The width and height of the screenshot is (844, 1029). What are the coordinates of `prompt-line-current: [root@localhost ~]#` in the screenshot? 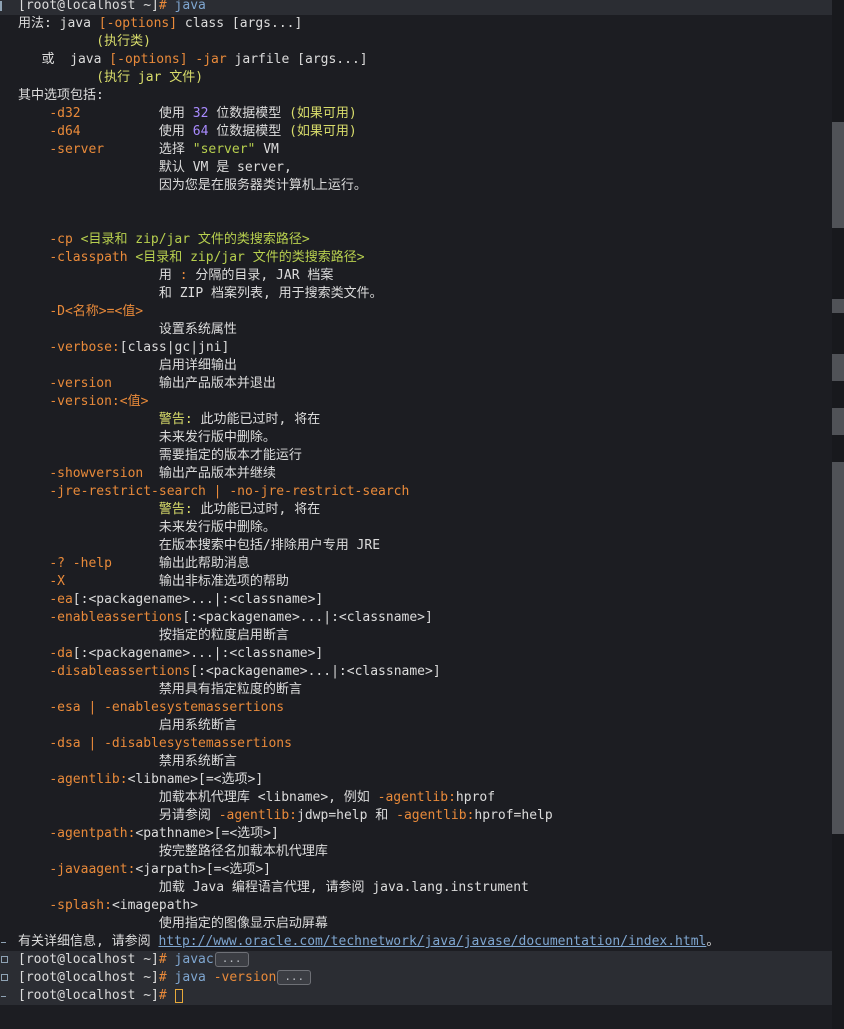 It's located at (416, 996).